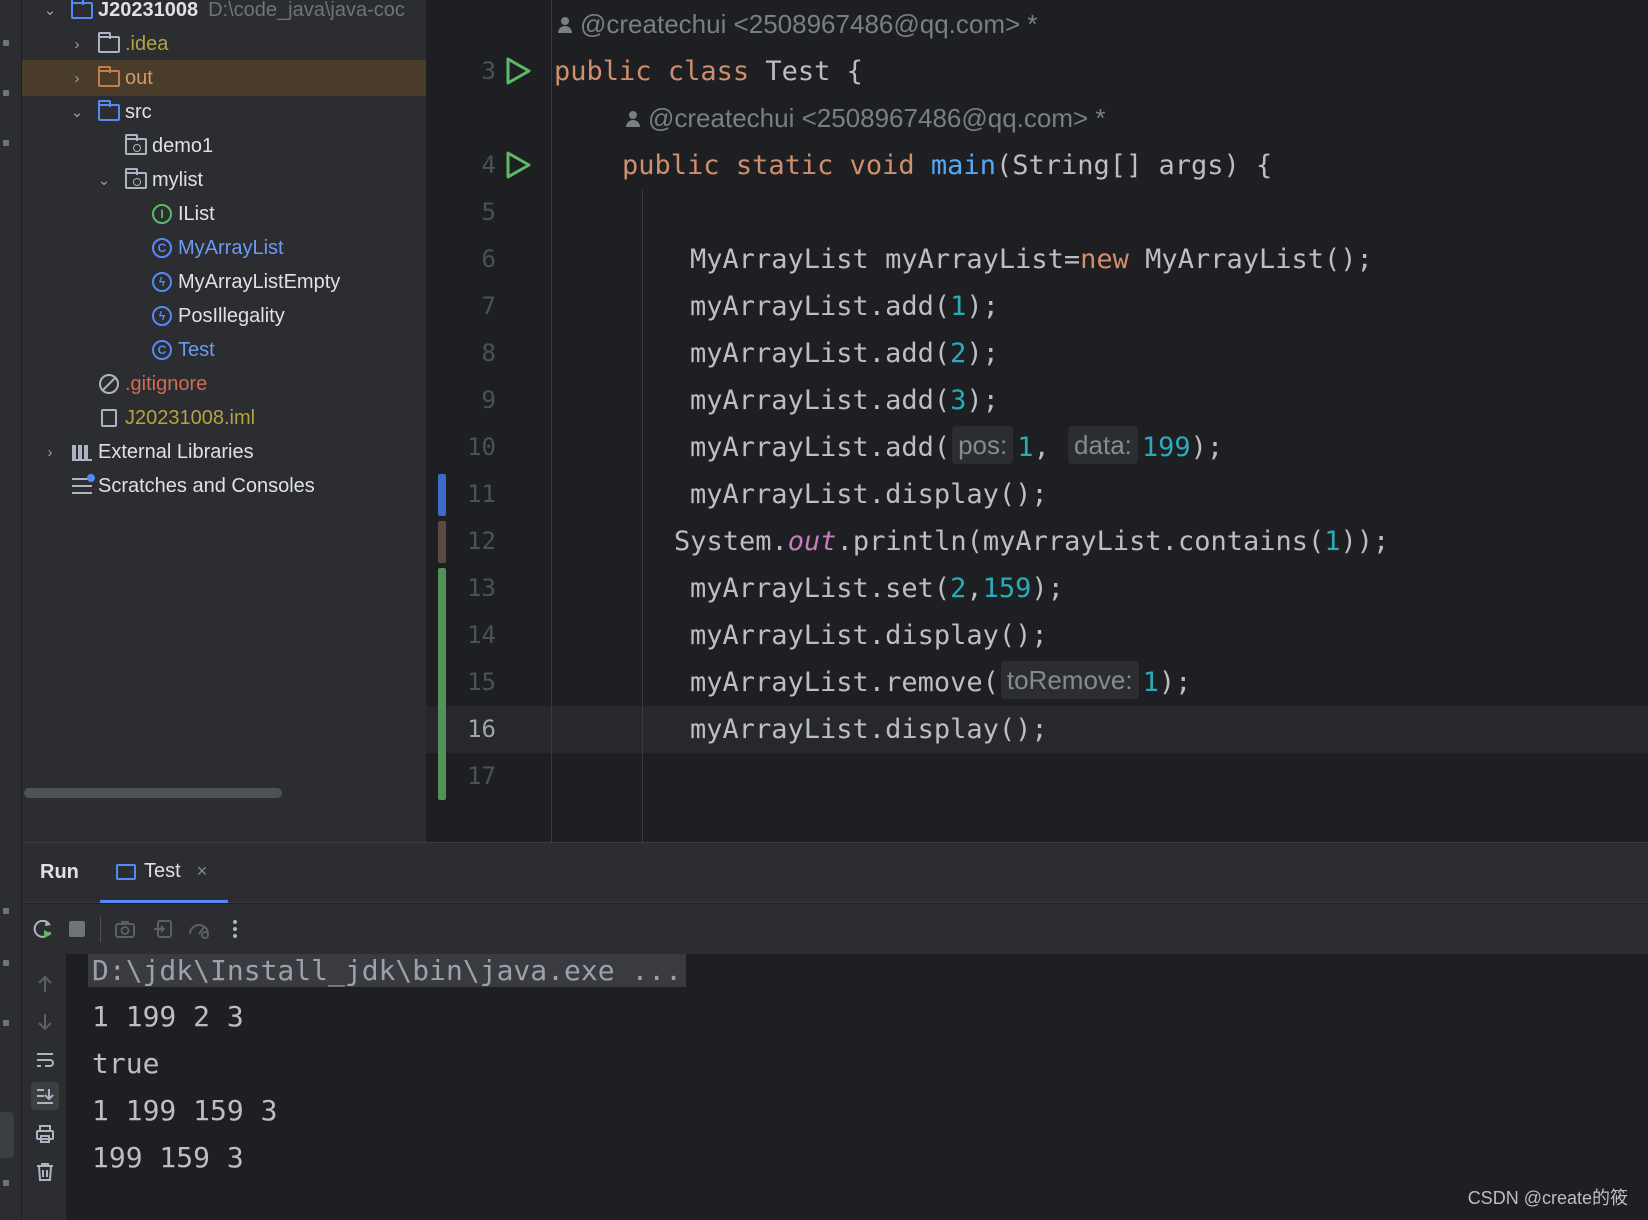 Image resolution: width=1648 pixels, height=1220 pixels. What do you see at coordinates (206, 485) in the screenshot?
I see `tree-item-label: Scratches and Consoles` at bounding box center [206, 485].